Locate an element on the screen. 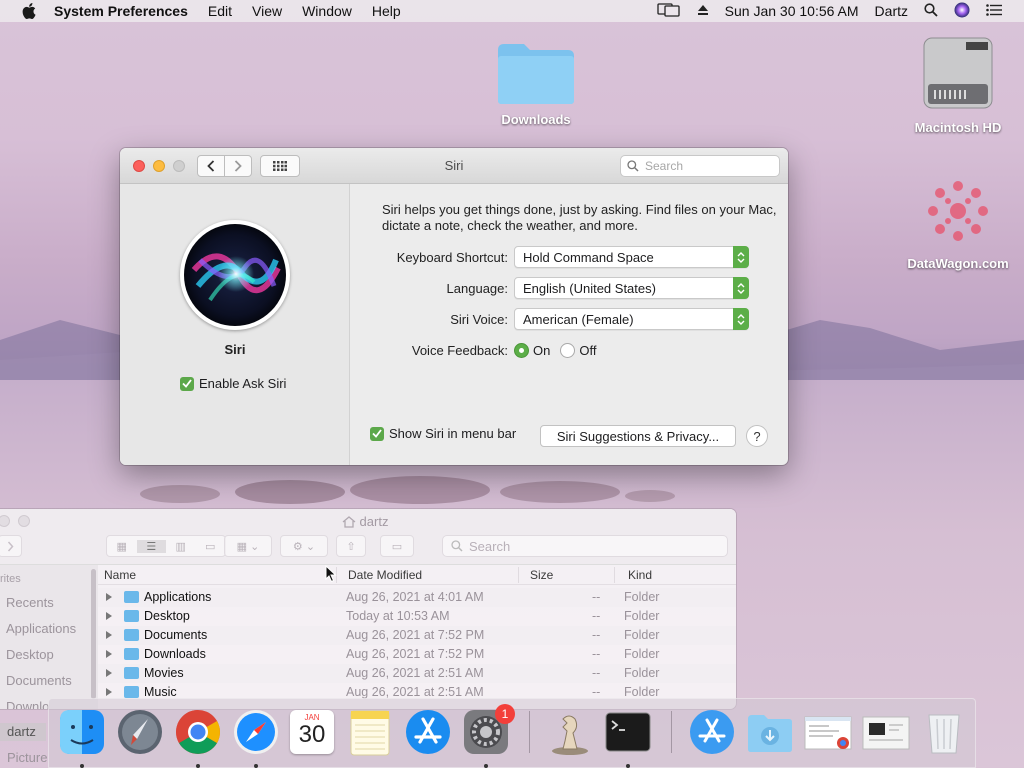 The image size is (1024, 768). sidebar-item-recents: Recents is located at coordinates (30, 602).